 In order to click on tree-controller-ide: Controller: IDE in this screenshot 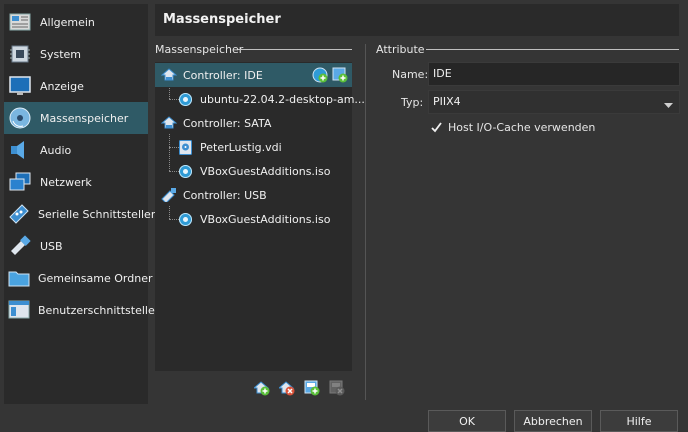, I will do `click(253, 75)`.